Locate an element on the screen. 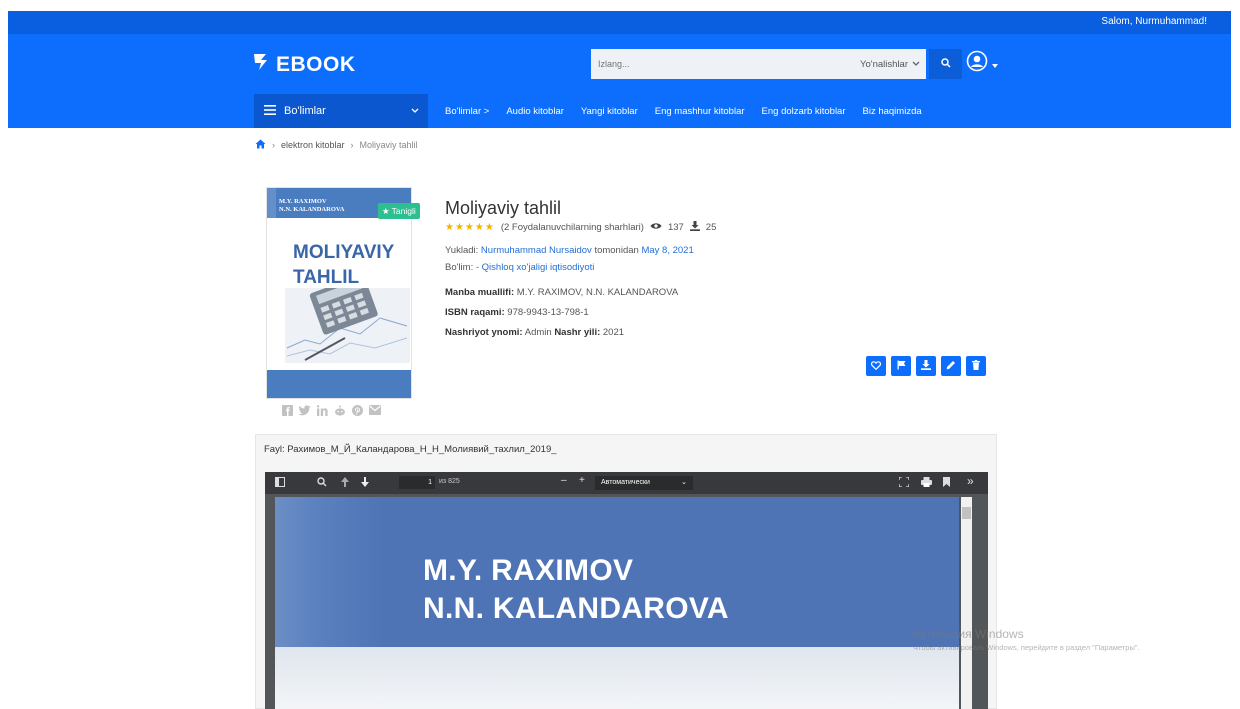  pencil-icon is located at coordinates (951, 366).